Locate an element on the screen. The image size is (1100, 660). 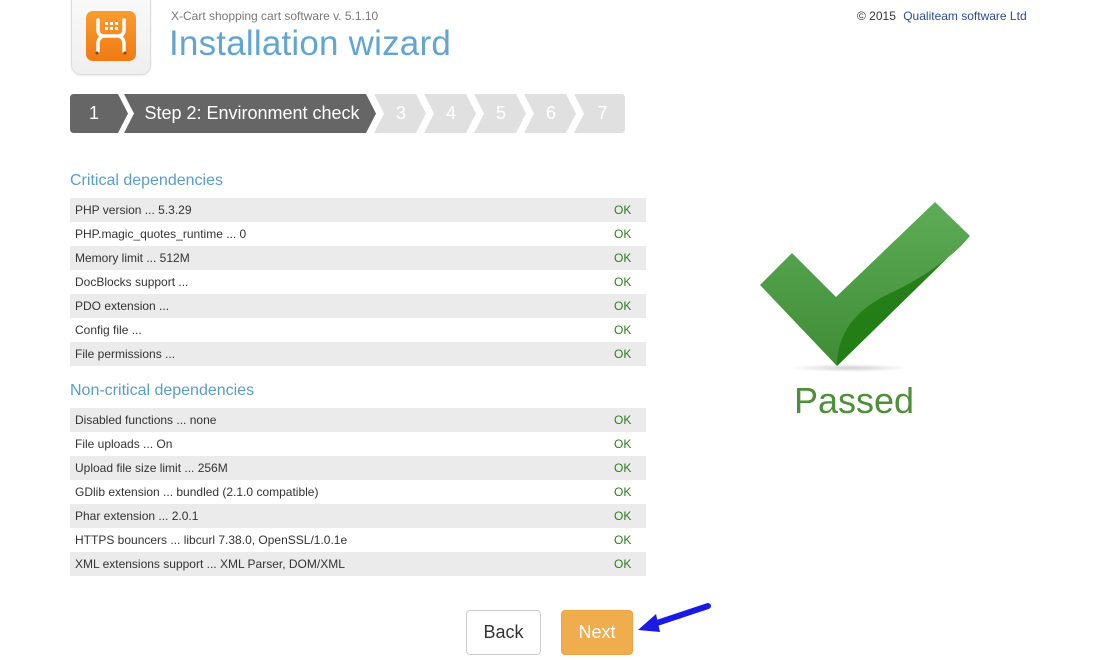
dependency-row: DocBlocks support ... OK is located at coordinates (358, 282).